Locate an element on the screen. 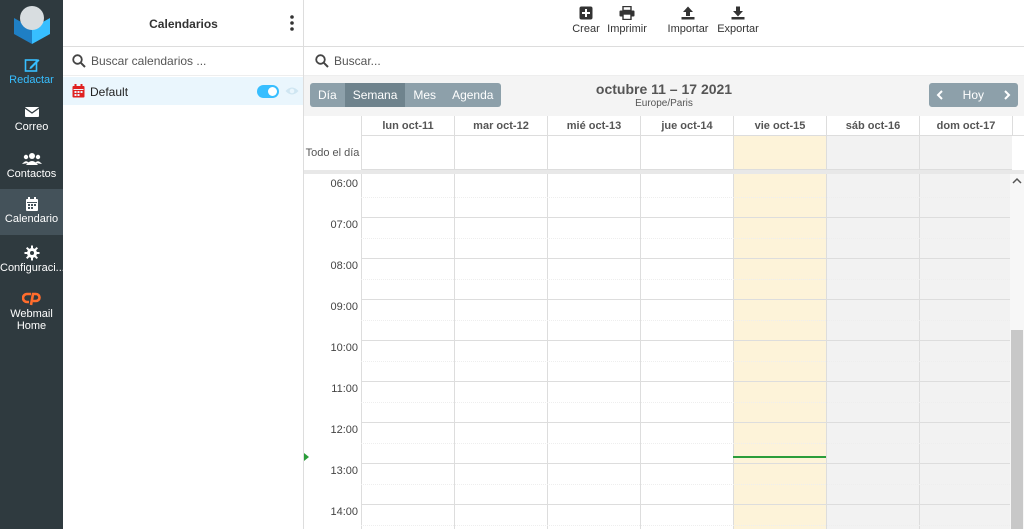 The width and height of the screenshot is (1024, 529). current-time-line is located at coordinates (779, 457).